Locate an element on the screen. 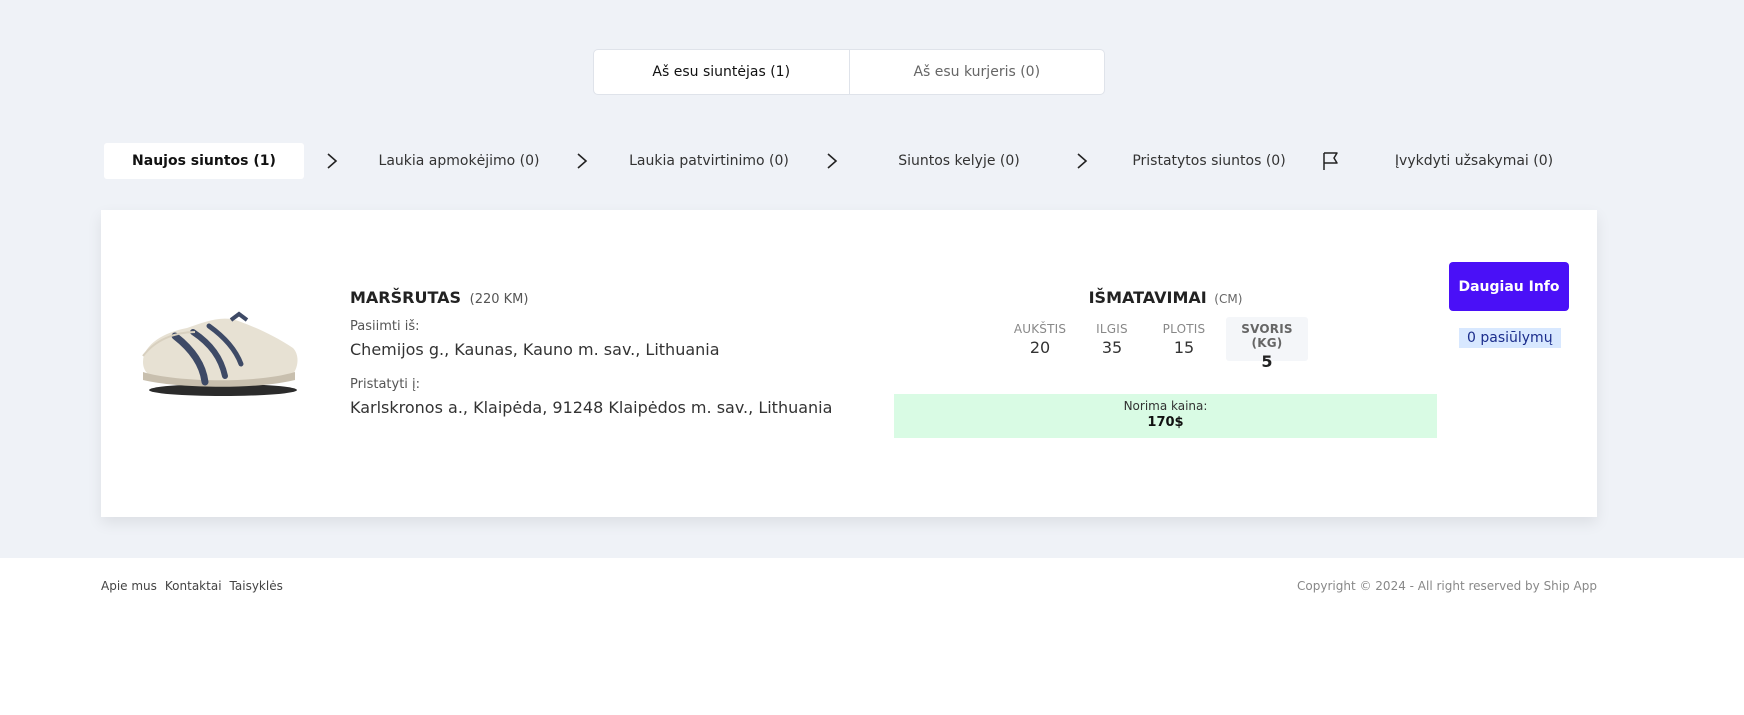  measurements-unit: (CM) is located at coordinates (1228, 299).